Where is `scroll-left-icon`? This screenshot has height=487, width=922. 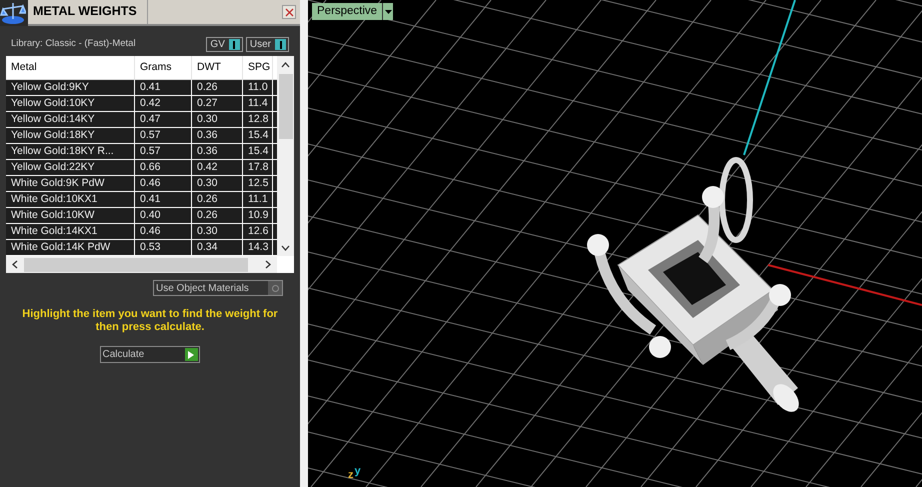 scroll-left-icon is located at coordinates (15, 264).